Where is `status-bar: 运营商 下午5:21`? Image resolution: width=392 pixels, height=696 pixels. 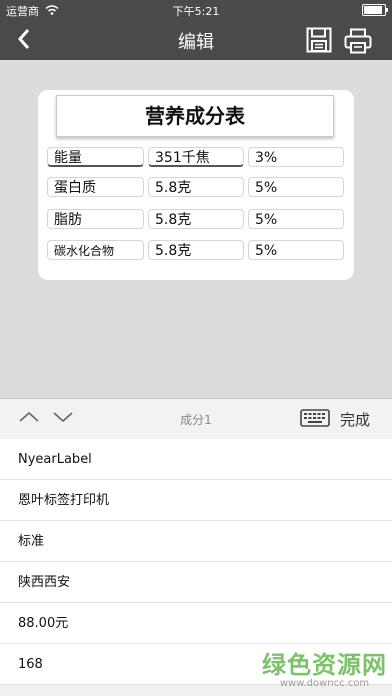 status-bar: 运营商 下午5:21 is located at coordinates (196, 10).